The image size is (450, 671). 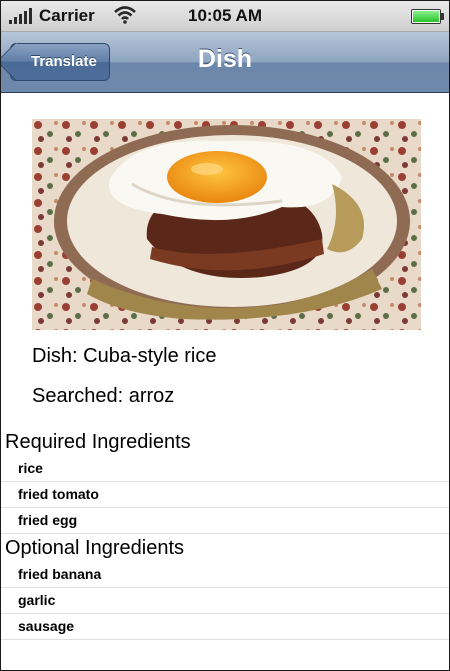 What do you see at coordinates (64, 61) in the screenshot?
I see `back-button-label: Translate` at bounding box center [64, 61].